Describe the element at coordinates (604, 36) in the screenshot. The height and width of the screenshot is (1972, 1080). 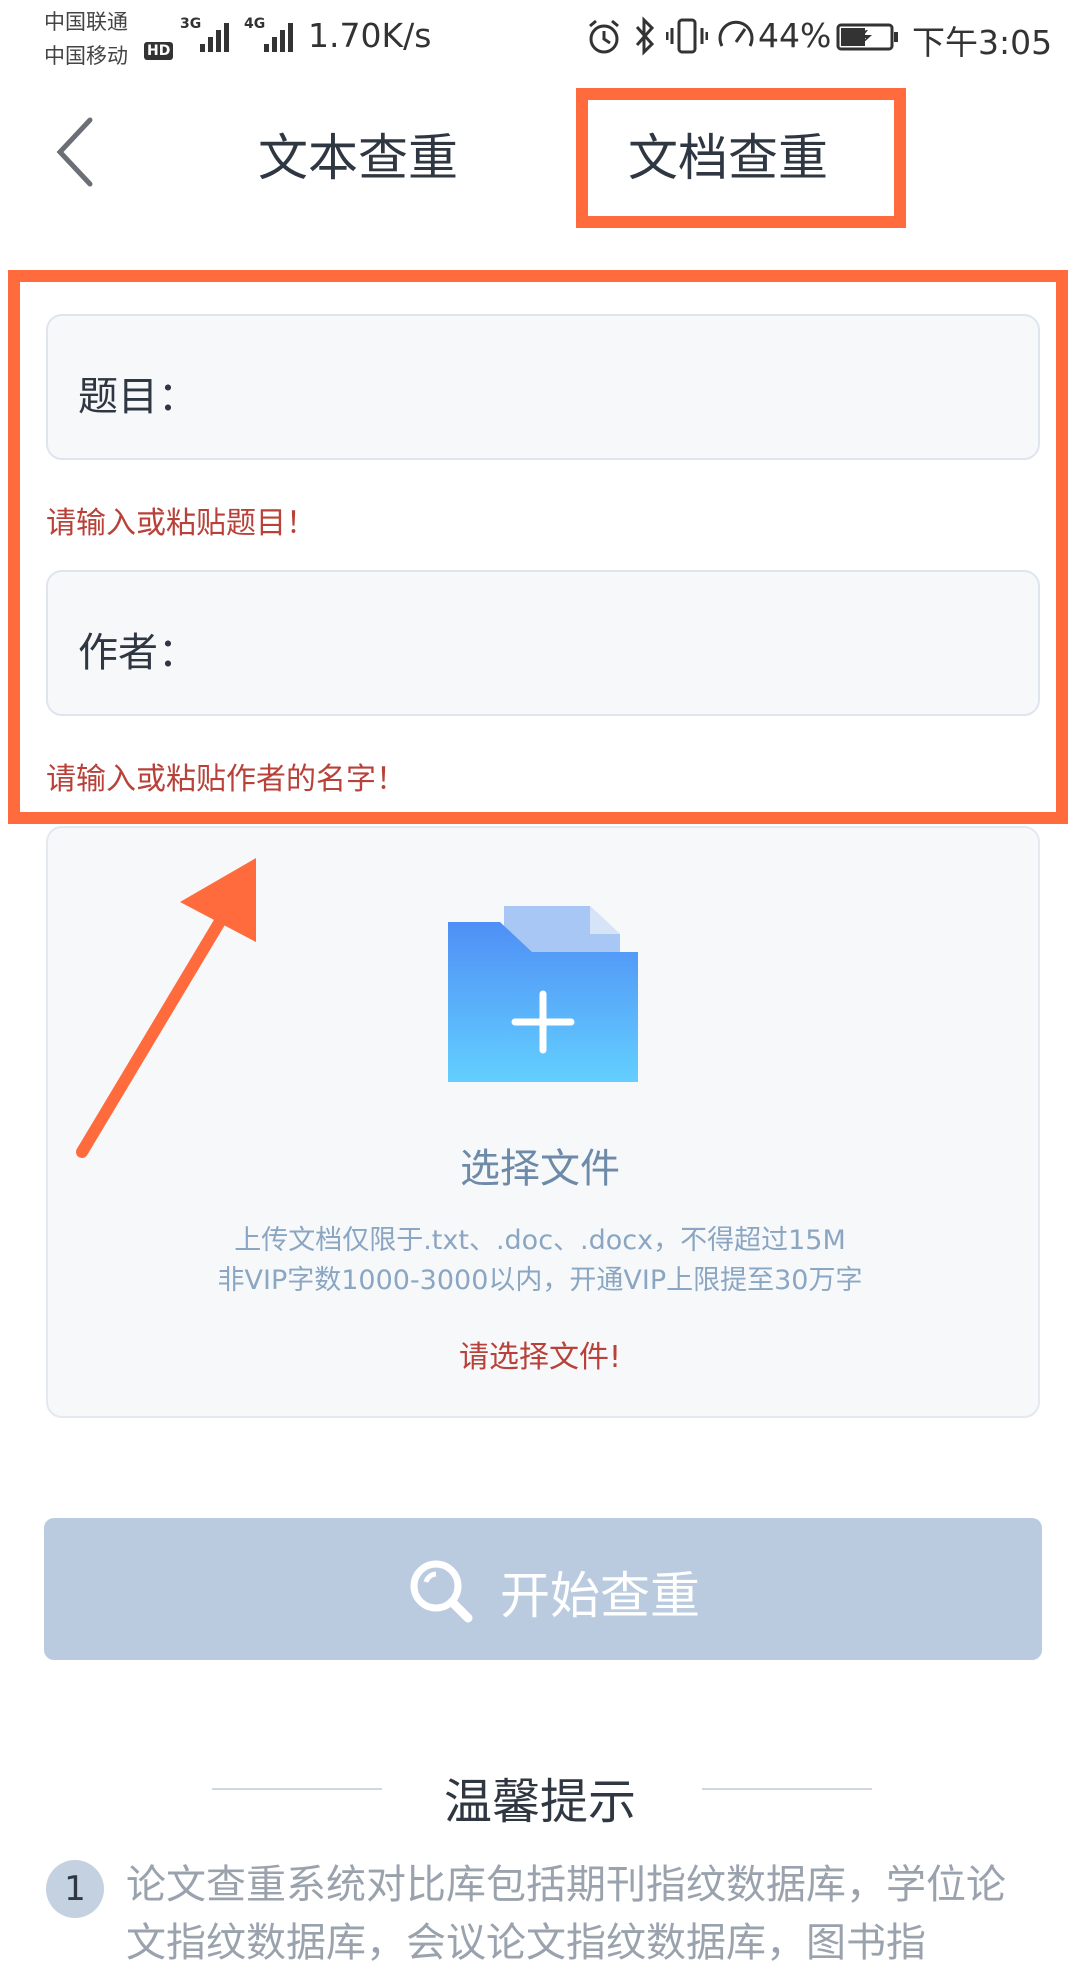
I see `alarm-icon` at that location.